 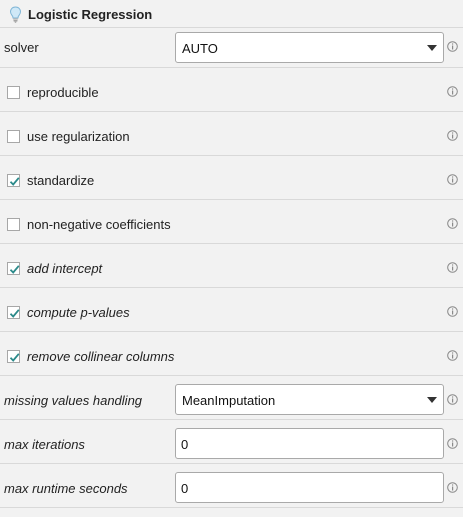 I want to click on remove-collinear-columns-checkbox, so click(x=13, y=356).